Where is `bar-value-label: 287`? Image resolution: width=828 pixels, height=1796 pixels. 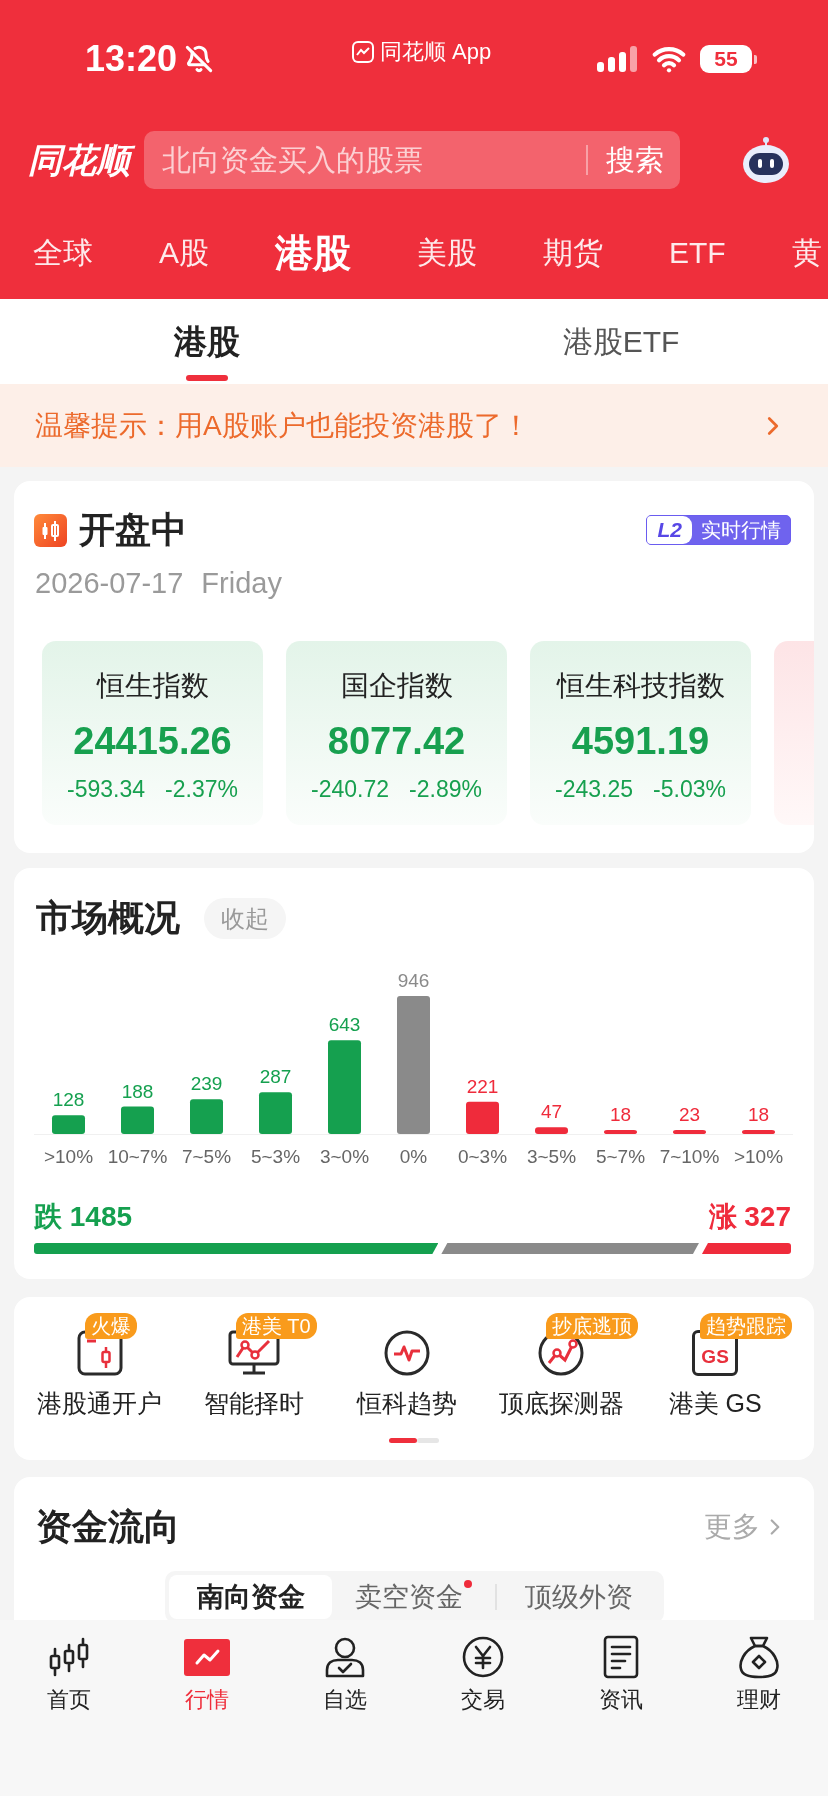
bar-value-label: 287 is located at coordinates (275, 1077).